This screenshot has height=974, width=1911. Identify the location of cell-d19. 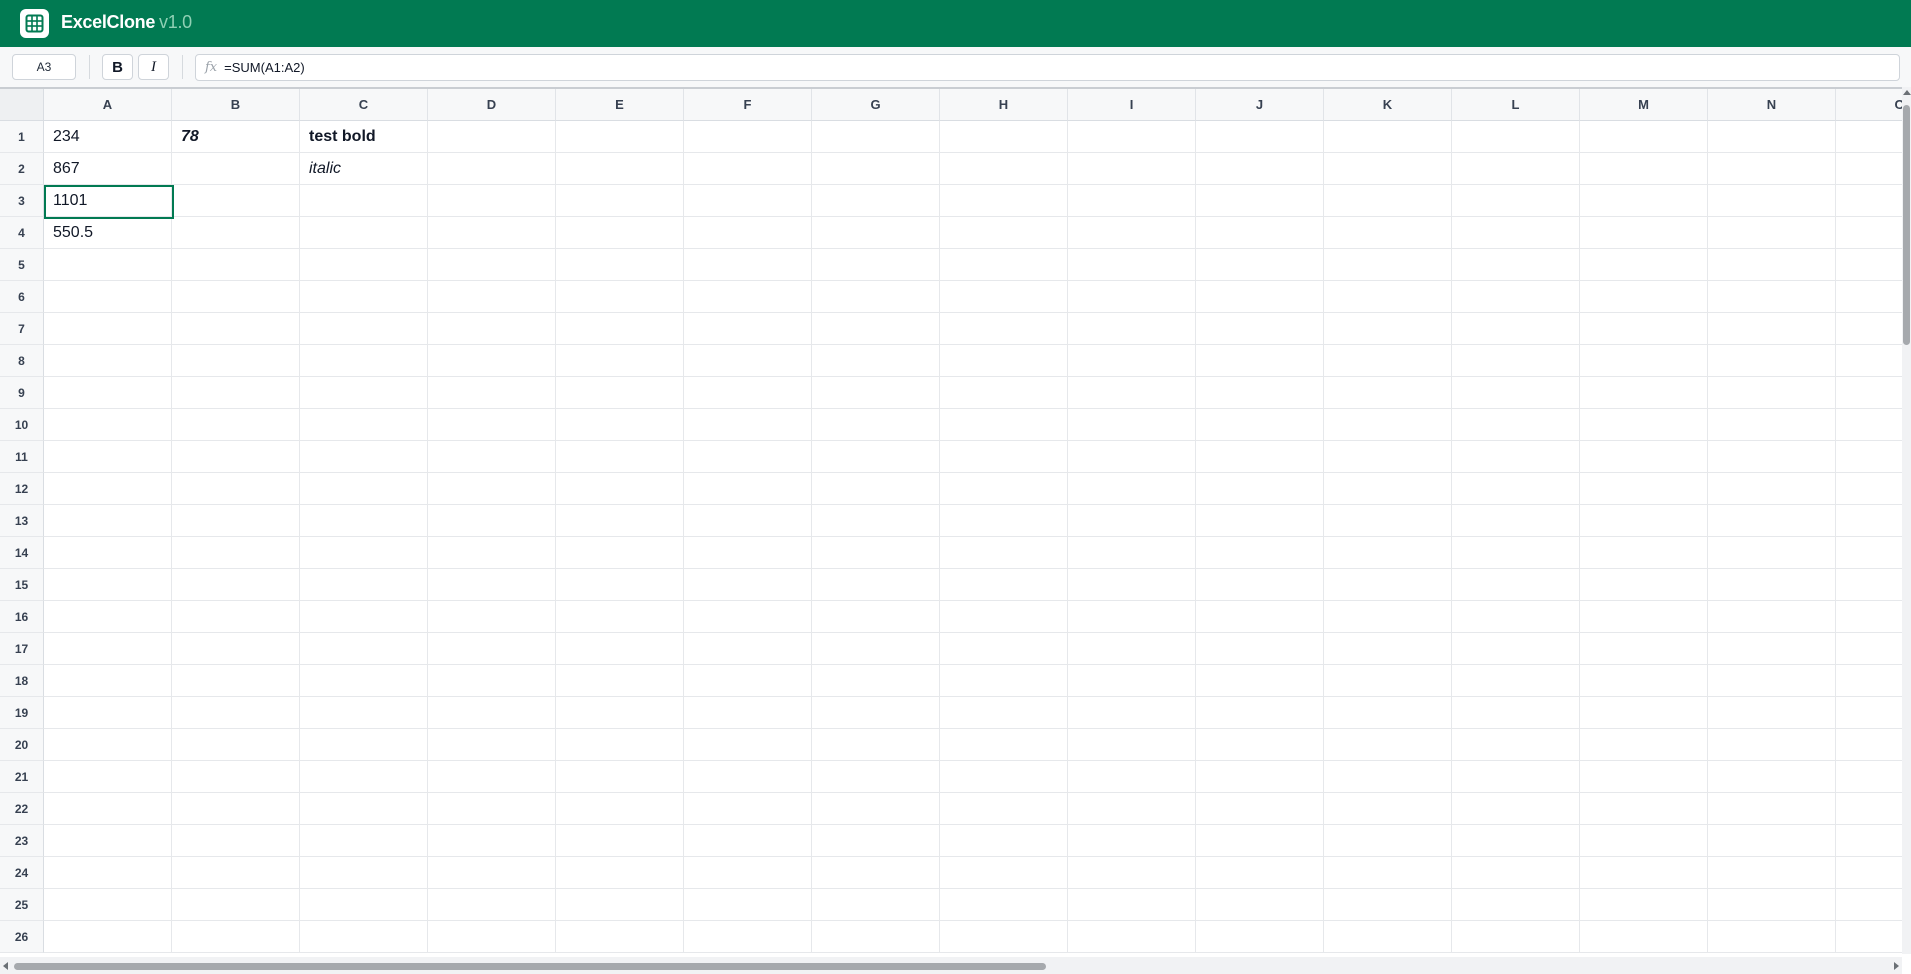
(492, 713).